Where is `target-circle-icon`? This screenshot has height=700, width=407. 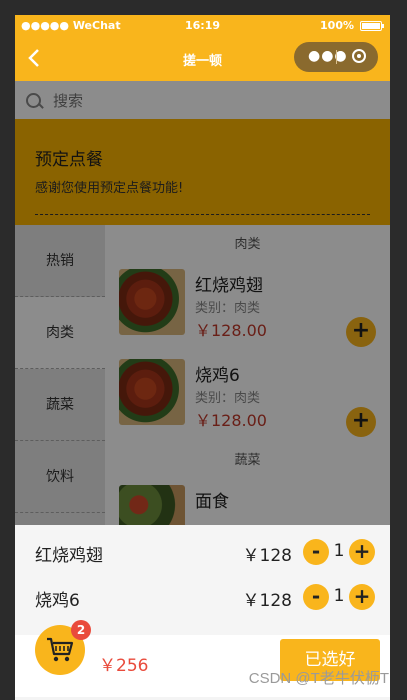 target-circle-icon is located at coordinates (359, 56).